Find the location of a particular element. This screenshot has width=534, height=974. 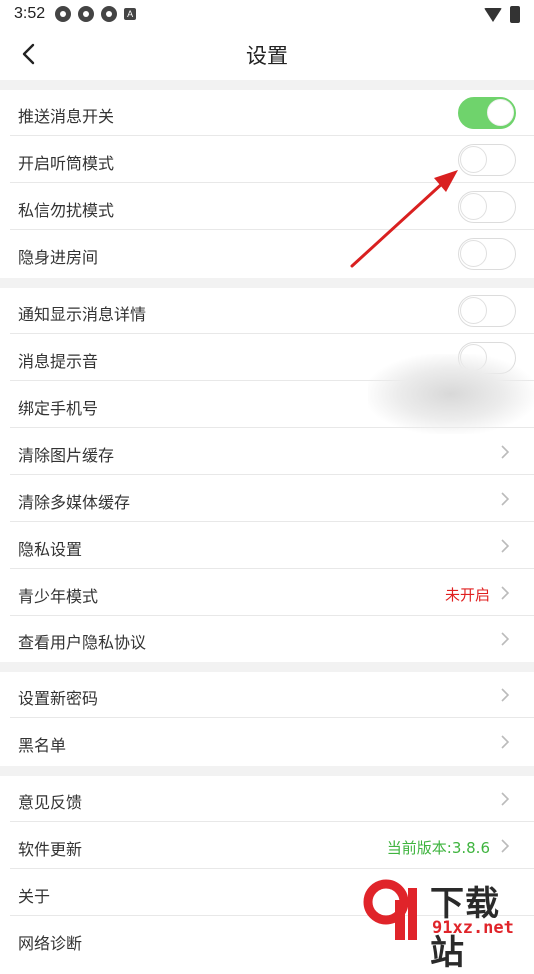

row-teen-mode: 青少年模式 未开启 is located at coordinates (267, 593).